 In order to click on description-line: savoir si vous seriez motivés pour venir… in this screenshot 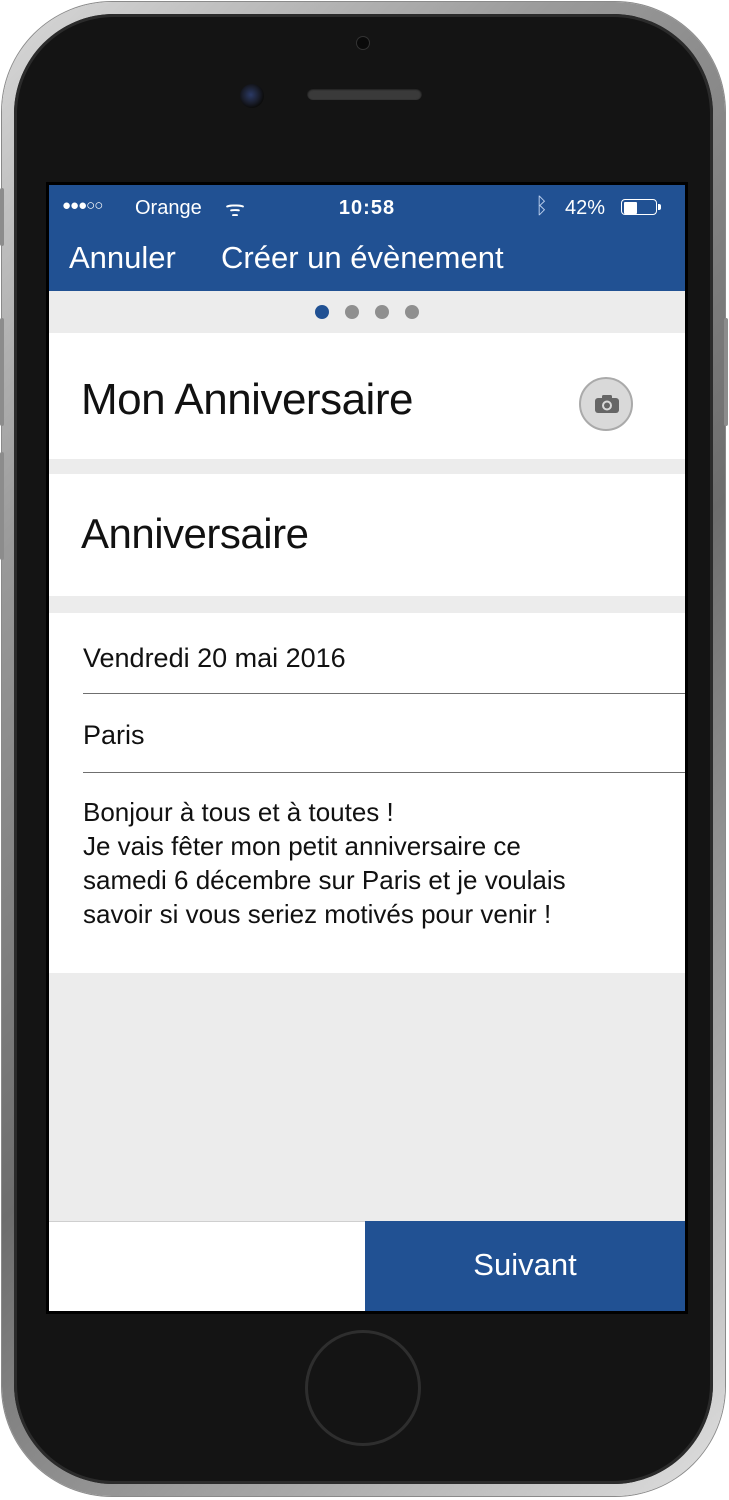, I will do `click(317, 914)`.